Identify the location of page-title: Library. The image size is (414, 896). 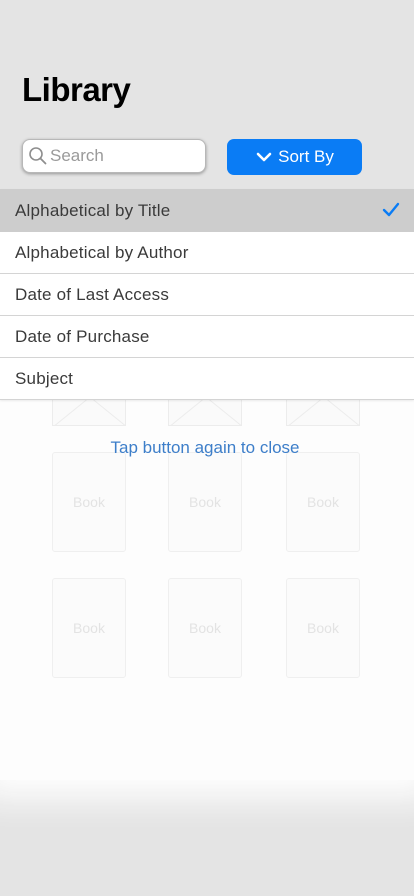
(76, 89).